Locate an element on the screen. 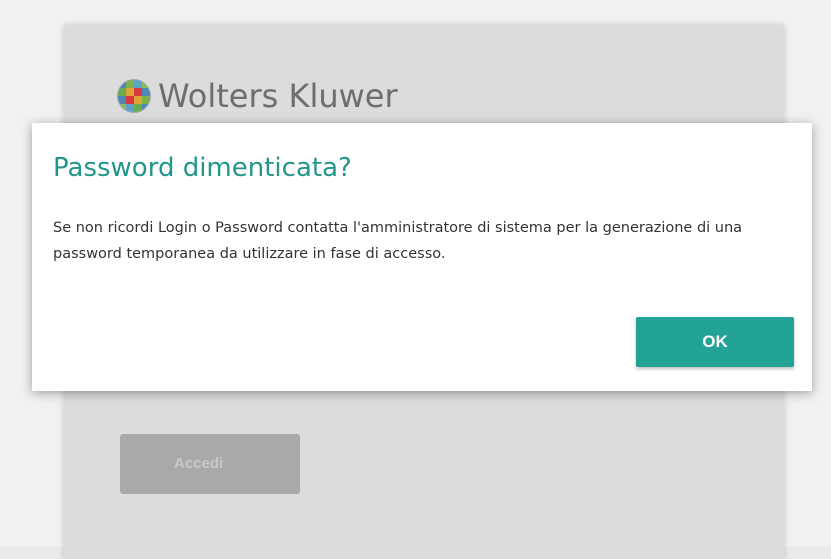  brand-header: Wolters Kluwer is located at coordinates (257, 96).